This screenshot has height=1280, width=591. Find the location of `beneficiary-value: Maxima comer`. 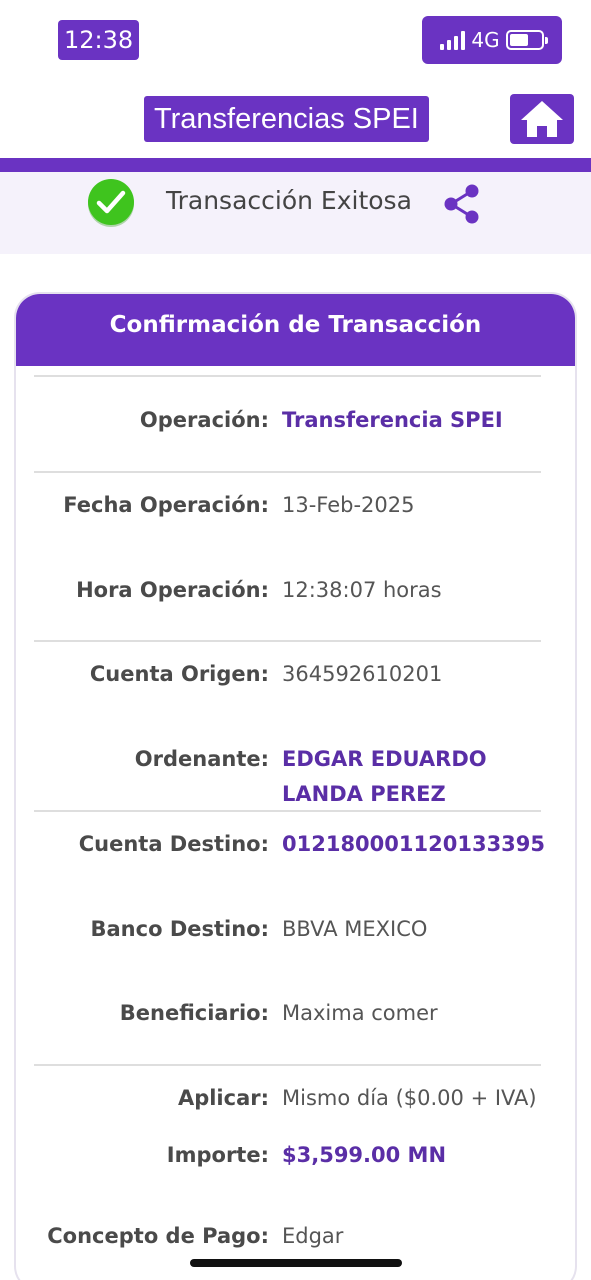

beneficiary-value: Maxima comer is located at coordinates (360, 1013).